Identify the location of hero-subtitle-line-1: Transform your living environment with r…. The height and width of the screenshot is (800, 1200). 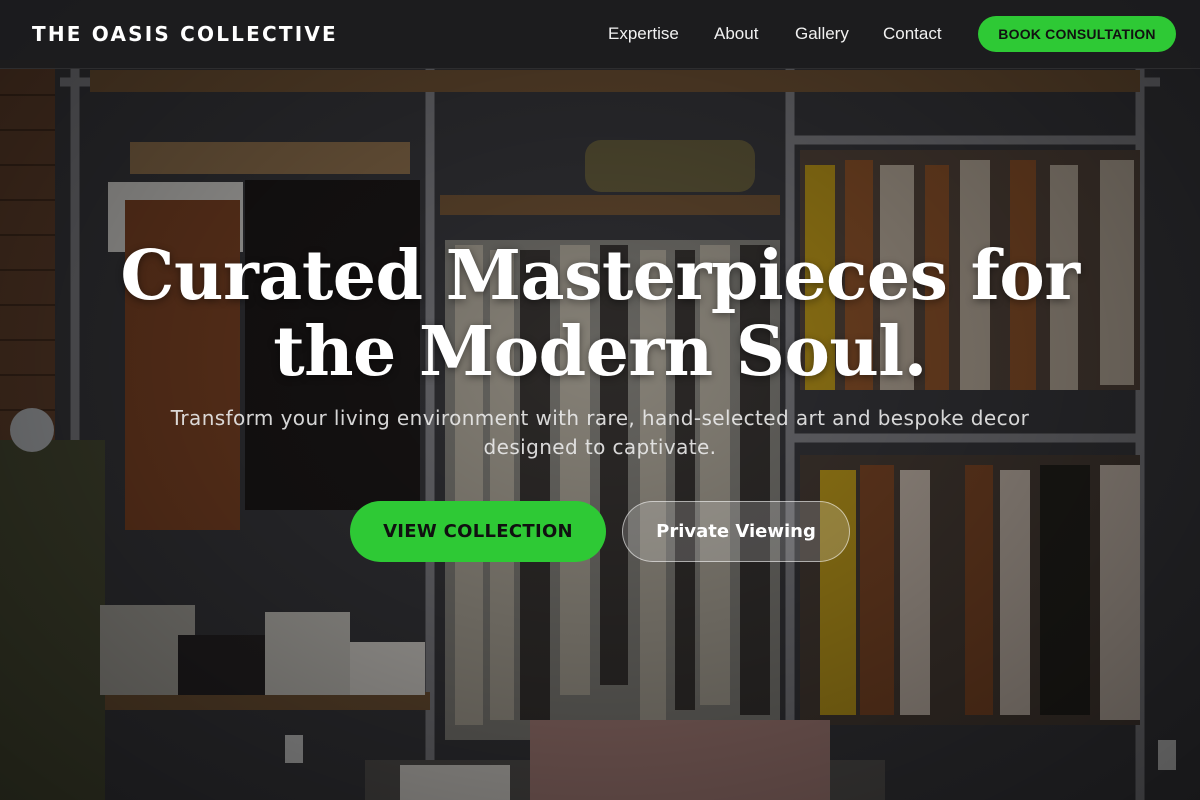
(600, 418).